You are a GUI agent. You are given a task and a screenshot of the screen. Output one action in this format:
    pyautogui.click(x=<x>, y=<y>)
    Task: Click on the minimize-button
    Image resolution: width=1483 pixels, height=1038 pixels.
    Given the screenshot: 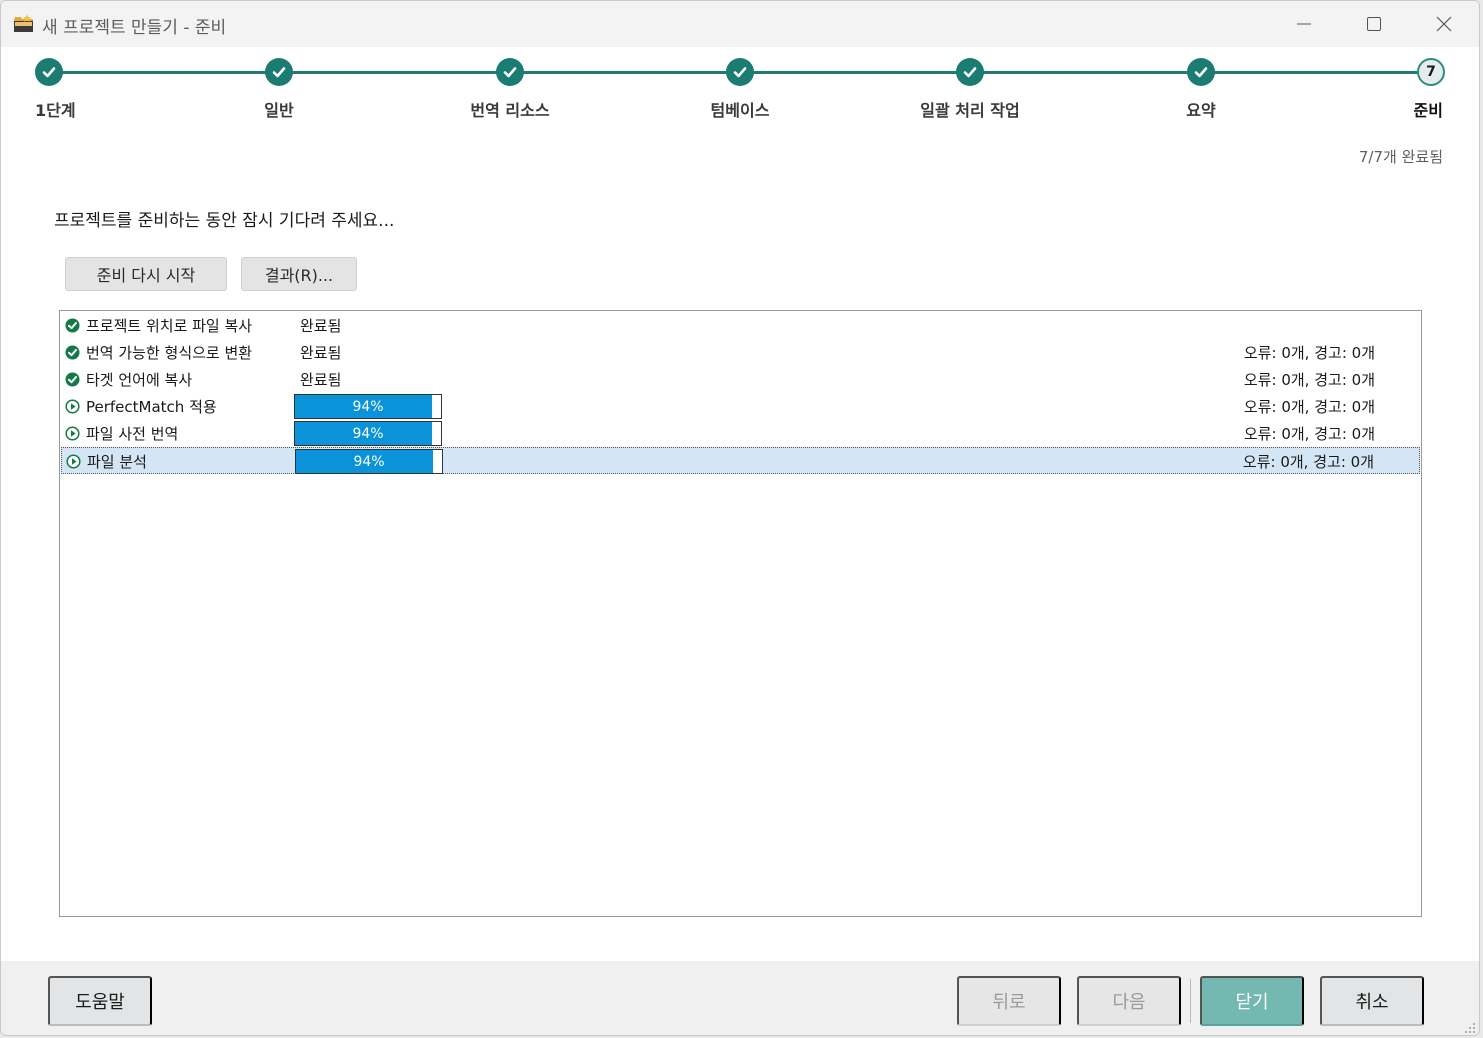 What is the action you would take?
    pyautogui.click(x=1304, y=24)
    